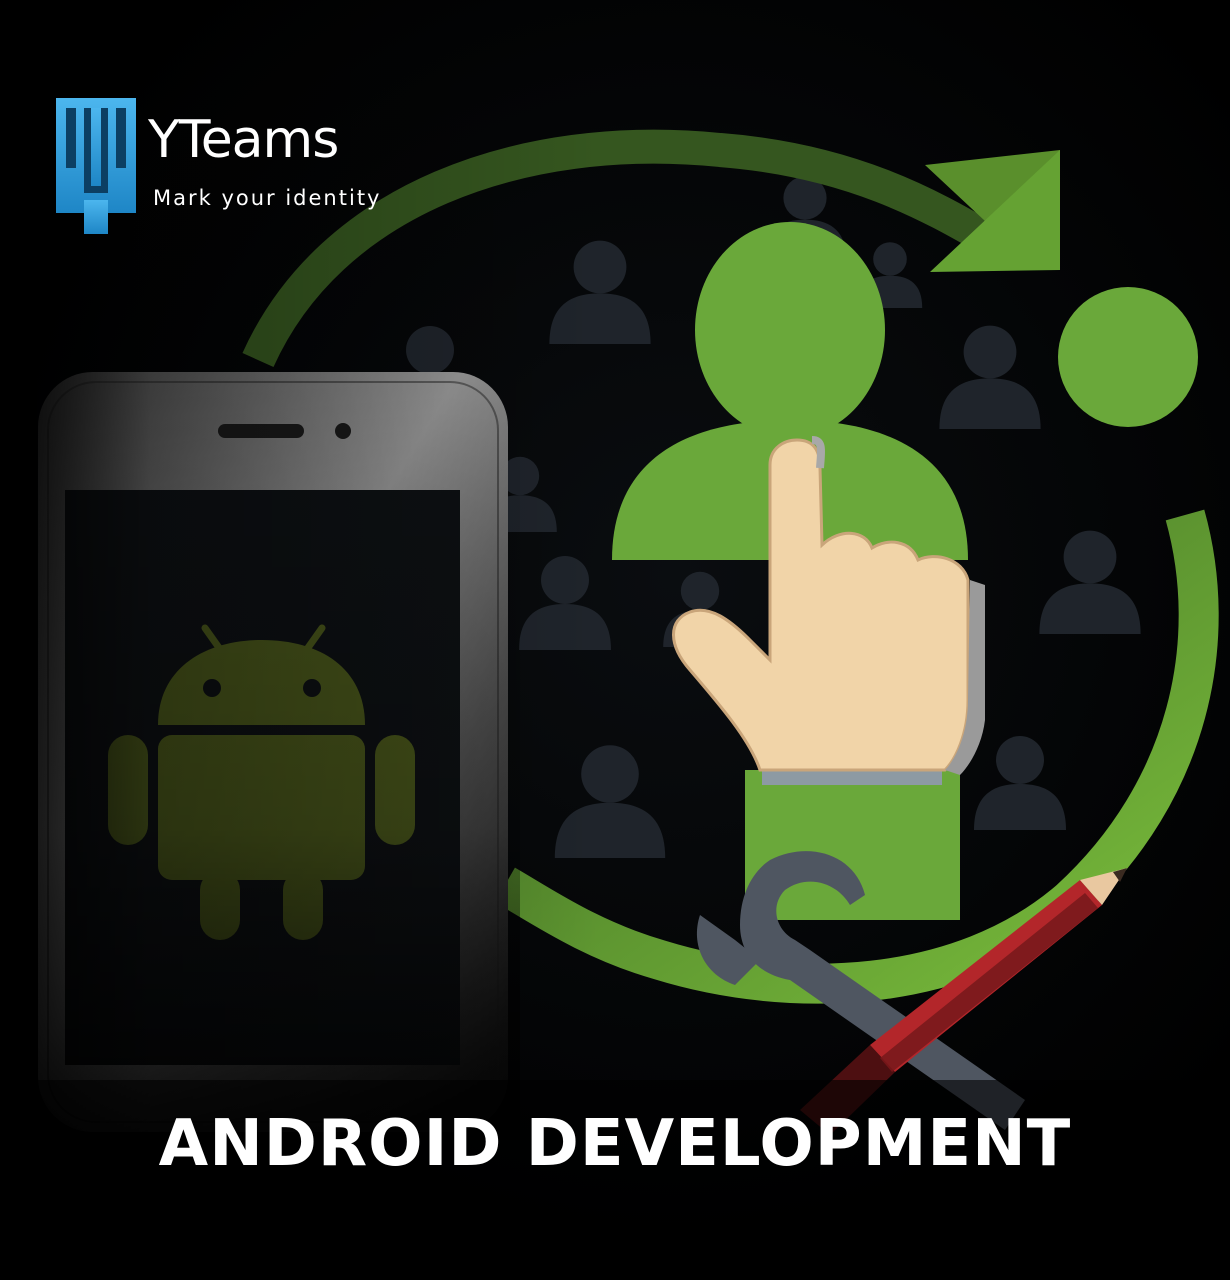 This screenshot has width=1230, height=1280. What do you see at coordinates (243, 140) in the screenshot?
I see `brand-name: YTeams` at bounding box center [243, 140].